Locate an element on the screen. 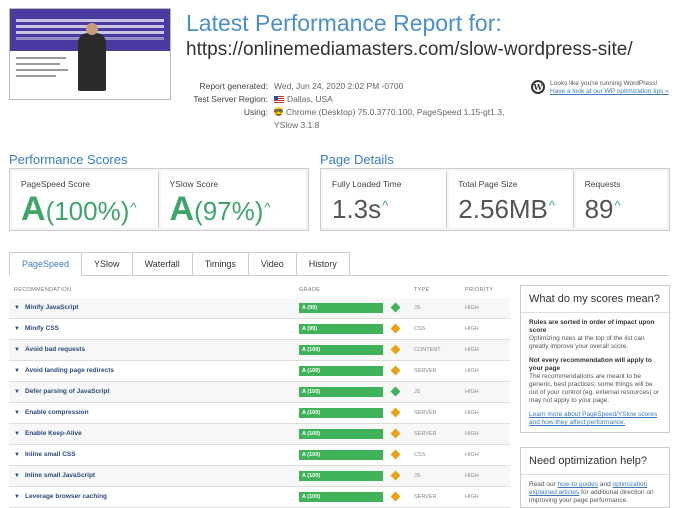  table-row: ▼ Minify JavaScript A (99) JS HIGH is located at coordinates (259, 308).